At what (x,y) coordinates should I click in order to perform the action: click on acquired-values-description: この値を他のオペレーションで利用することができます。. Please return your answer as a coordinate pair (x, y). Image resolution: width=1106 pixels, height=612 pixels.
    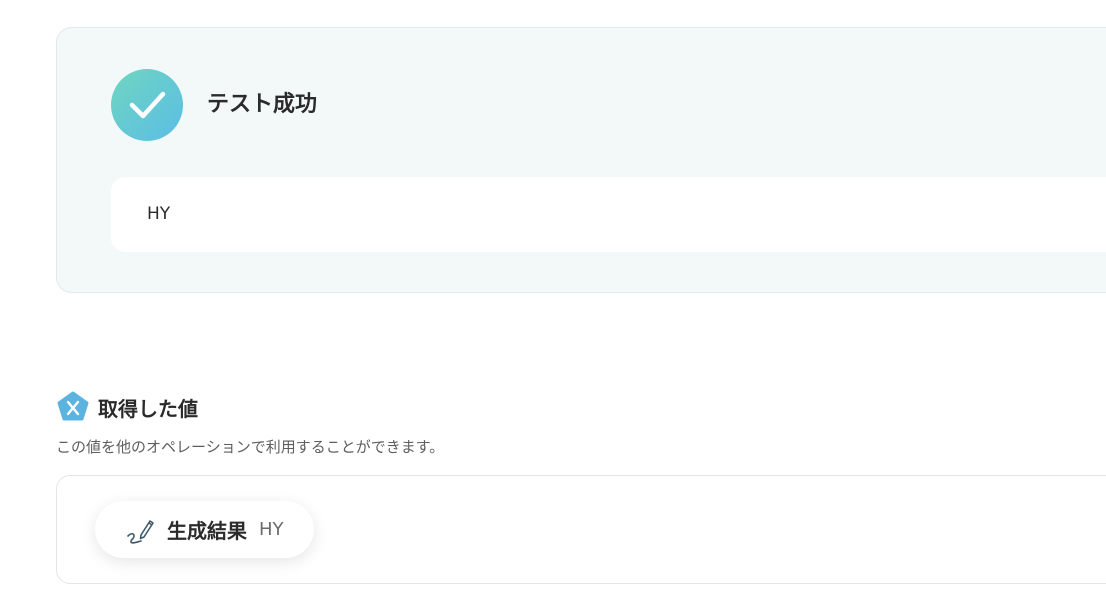
    Looking at the image, I should click on (250, 447).